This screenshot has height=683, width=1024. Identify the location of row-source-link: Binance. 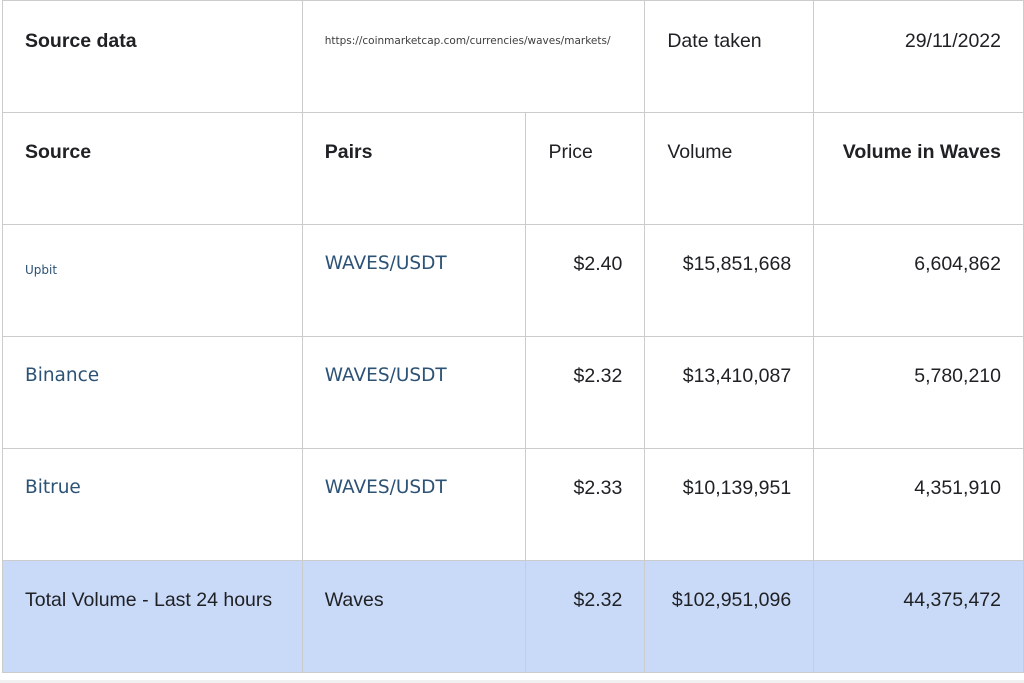
(152, 362).